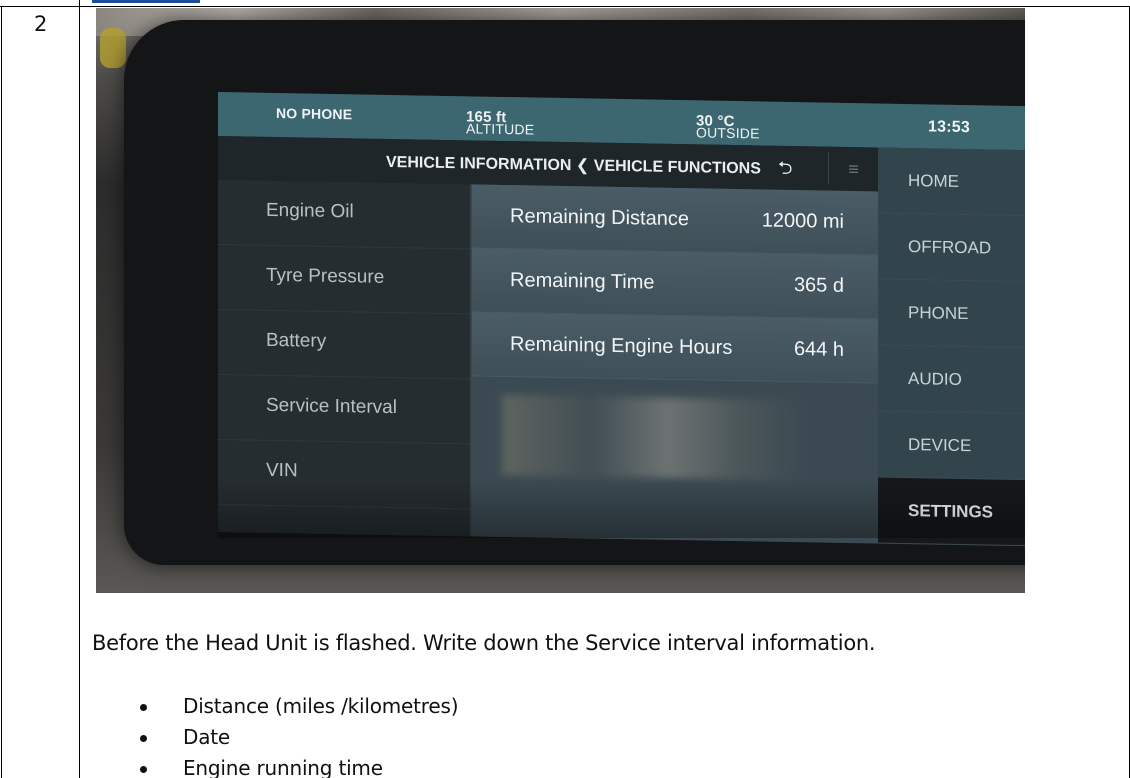 The width and height of the screenshot is (1130, 778). I want to click on nav-home: HOME, so click(951, 182).